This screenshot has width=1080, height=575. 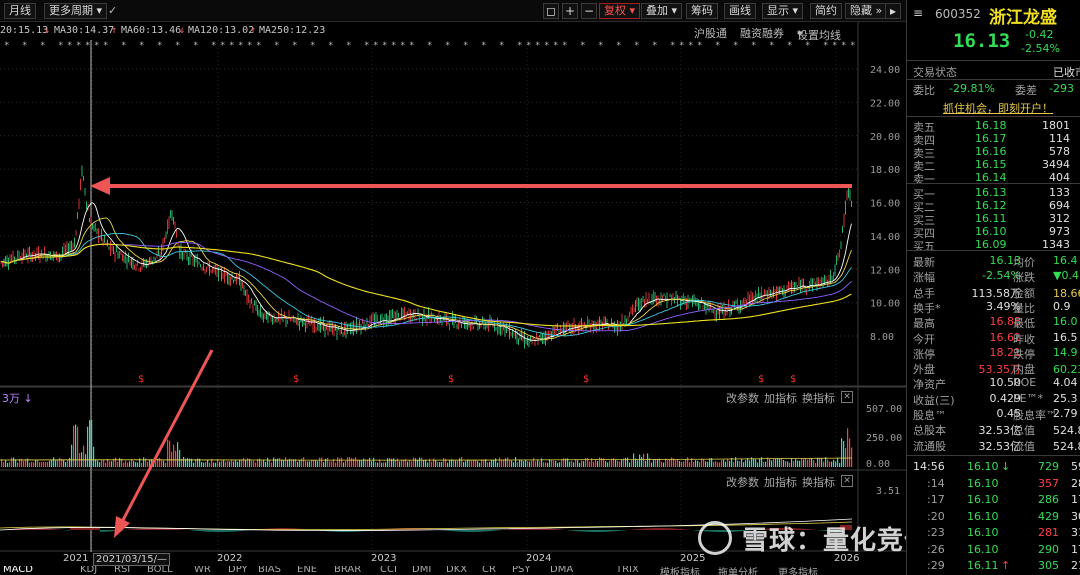 What do you see at coordinates (996, 232) in the screenshot?
I see `bid-row: 买四 16.10 973` at bounding box center [996, 232].